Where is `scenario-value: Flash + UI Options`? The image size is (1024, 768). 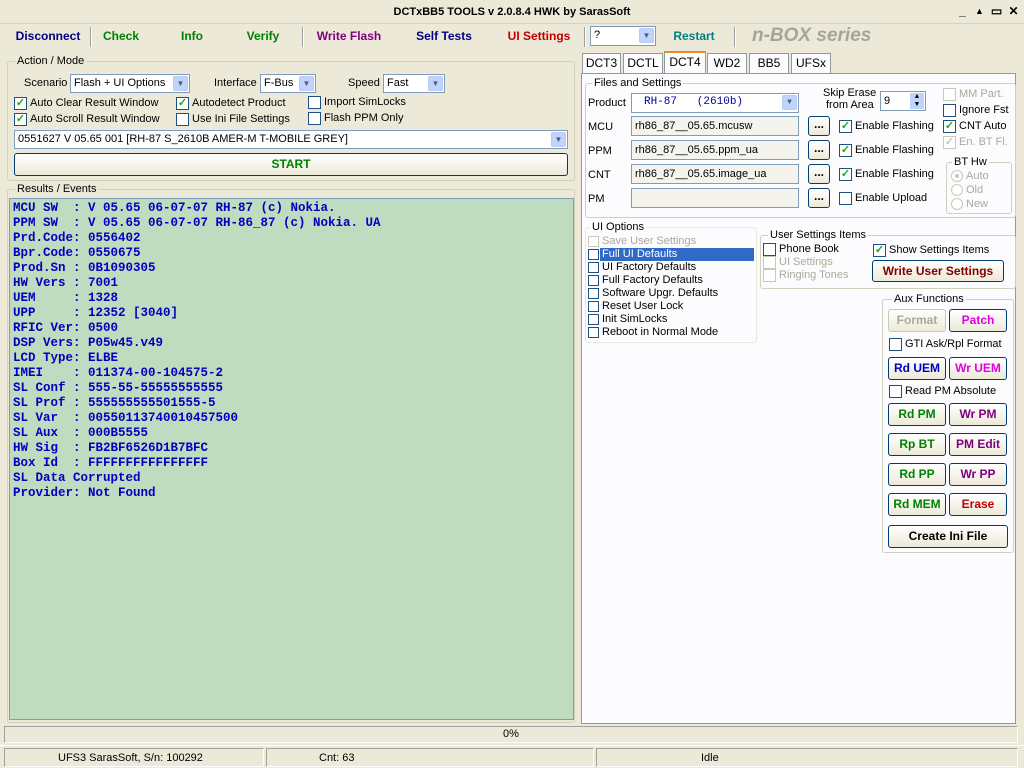
scenario-value: Flash + UI Options is located at coordinates (120, 83).